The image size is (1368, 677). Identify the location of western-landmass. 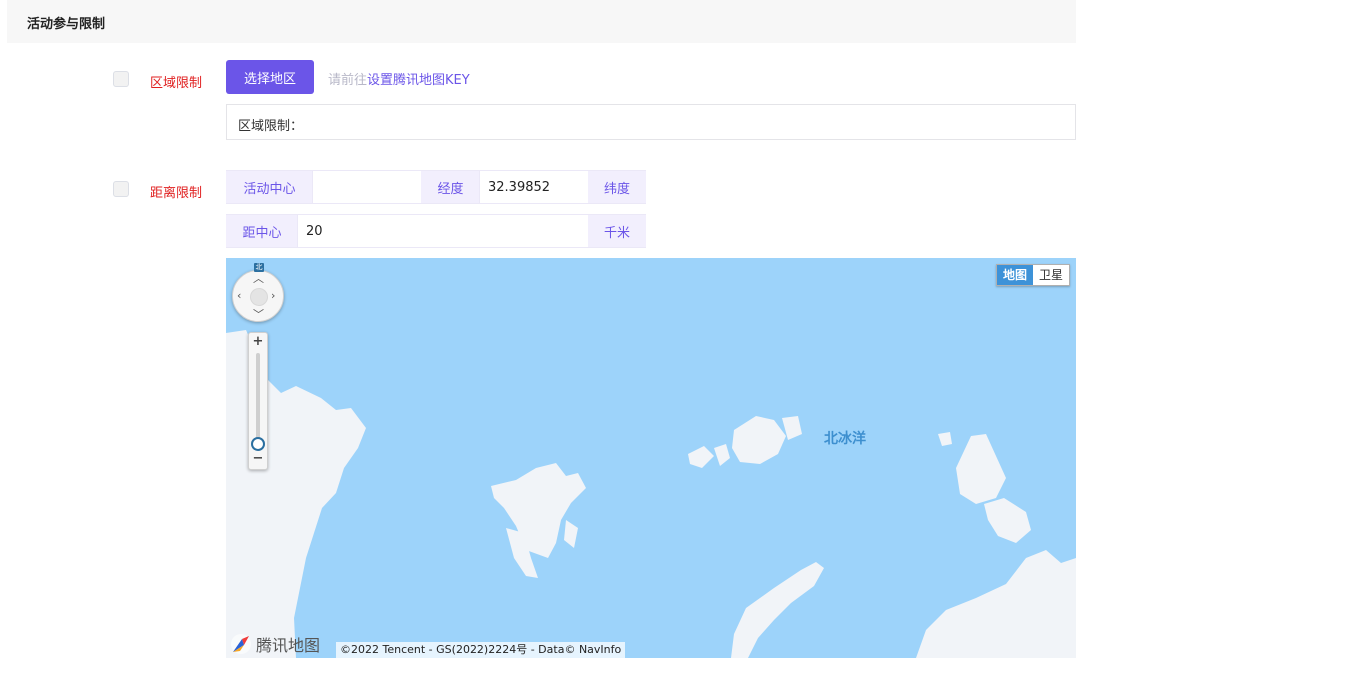
(296, 494).